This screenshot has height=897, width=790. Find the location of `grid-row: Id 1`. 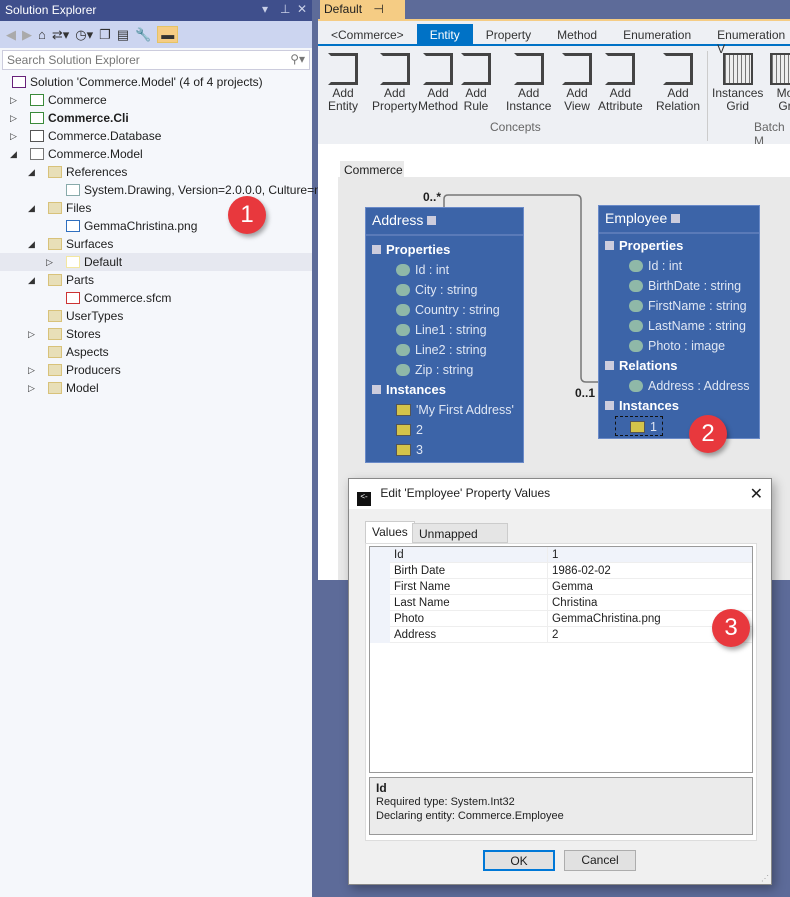

grid-row: Id 1 is located at coordinates (571, 555).